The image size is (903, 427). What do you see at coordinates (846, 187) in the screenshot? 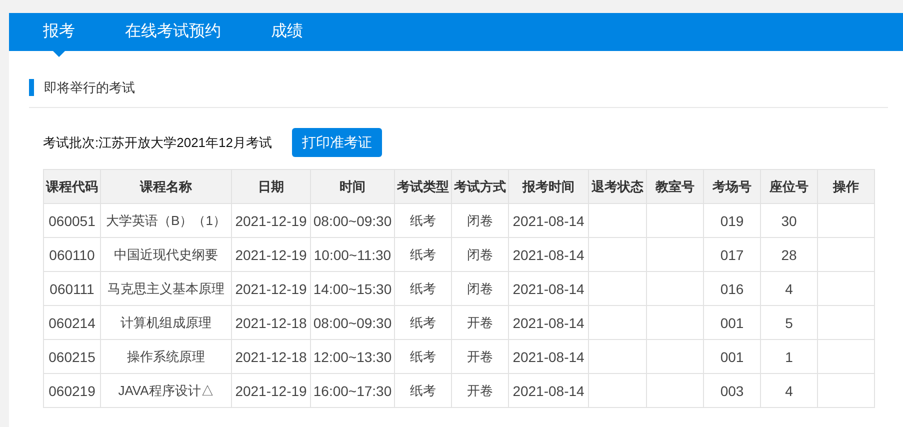
I see `column-header: 操作` at bounding box center [846, 187].